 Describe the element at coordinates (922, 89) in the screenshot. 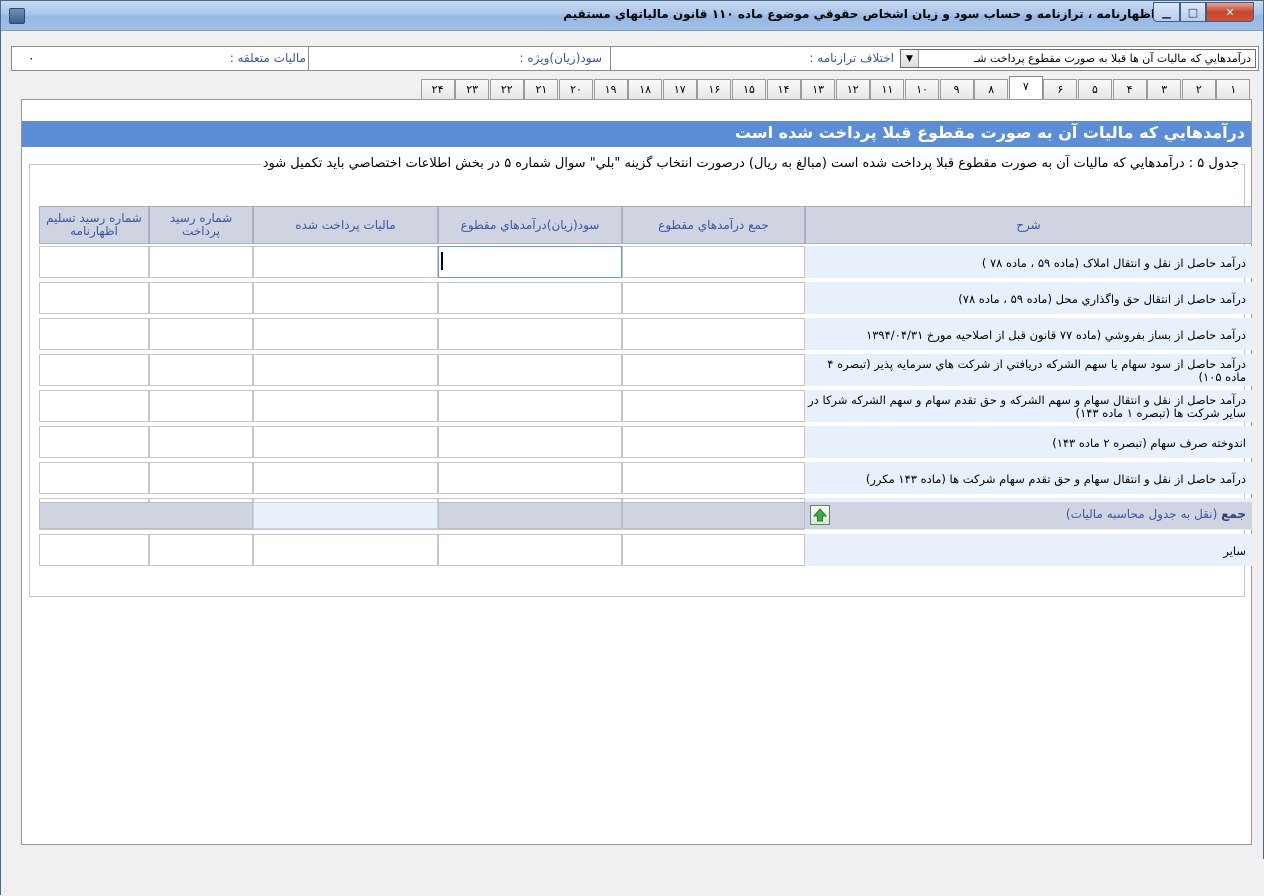

I see `tab-10: ١٠` at that location.